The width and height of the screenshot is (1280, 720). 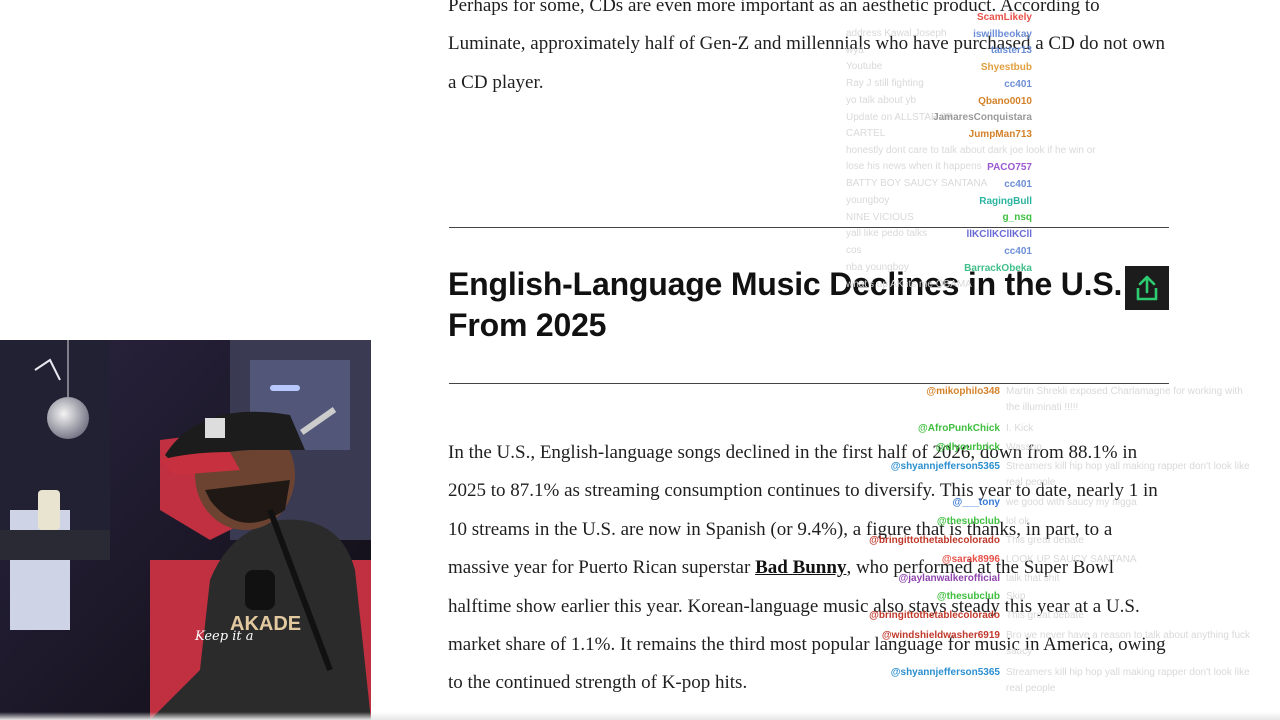 I want to click on chat-username: JamaresConquistara, so click(x=982, y=117).